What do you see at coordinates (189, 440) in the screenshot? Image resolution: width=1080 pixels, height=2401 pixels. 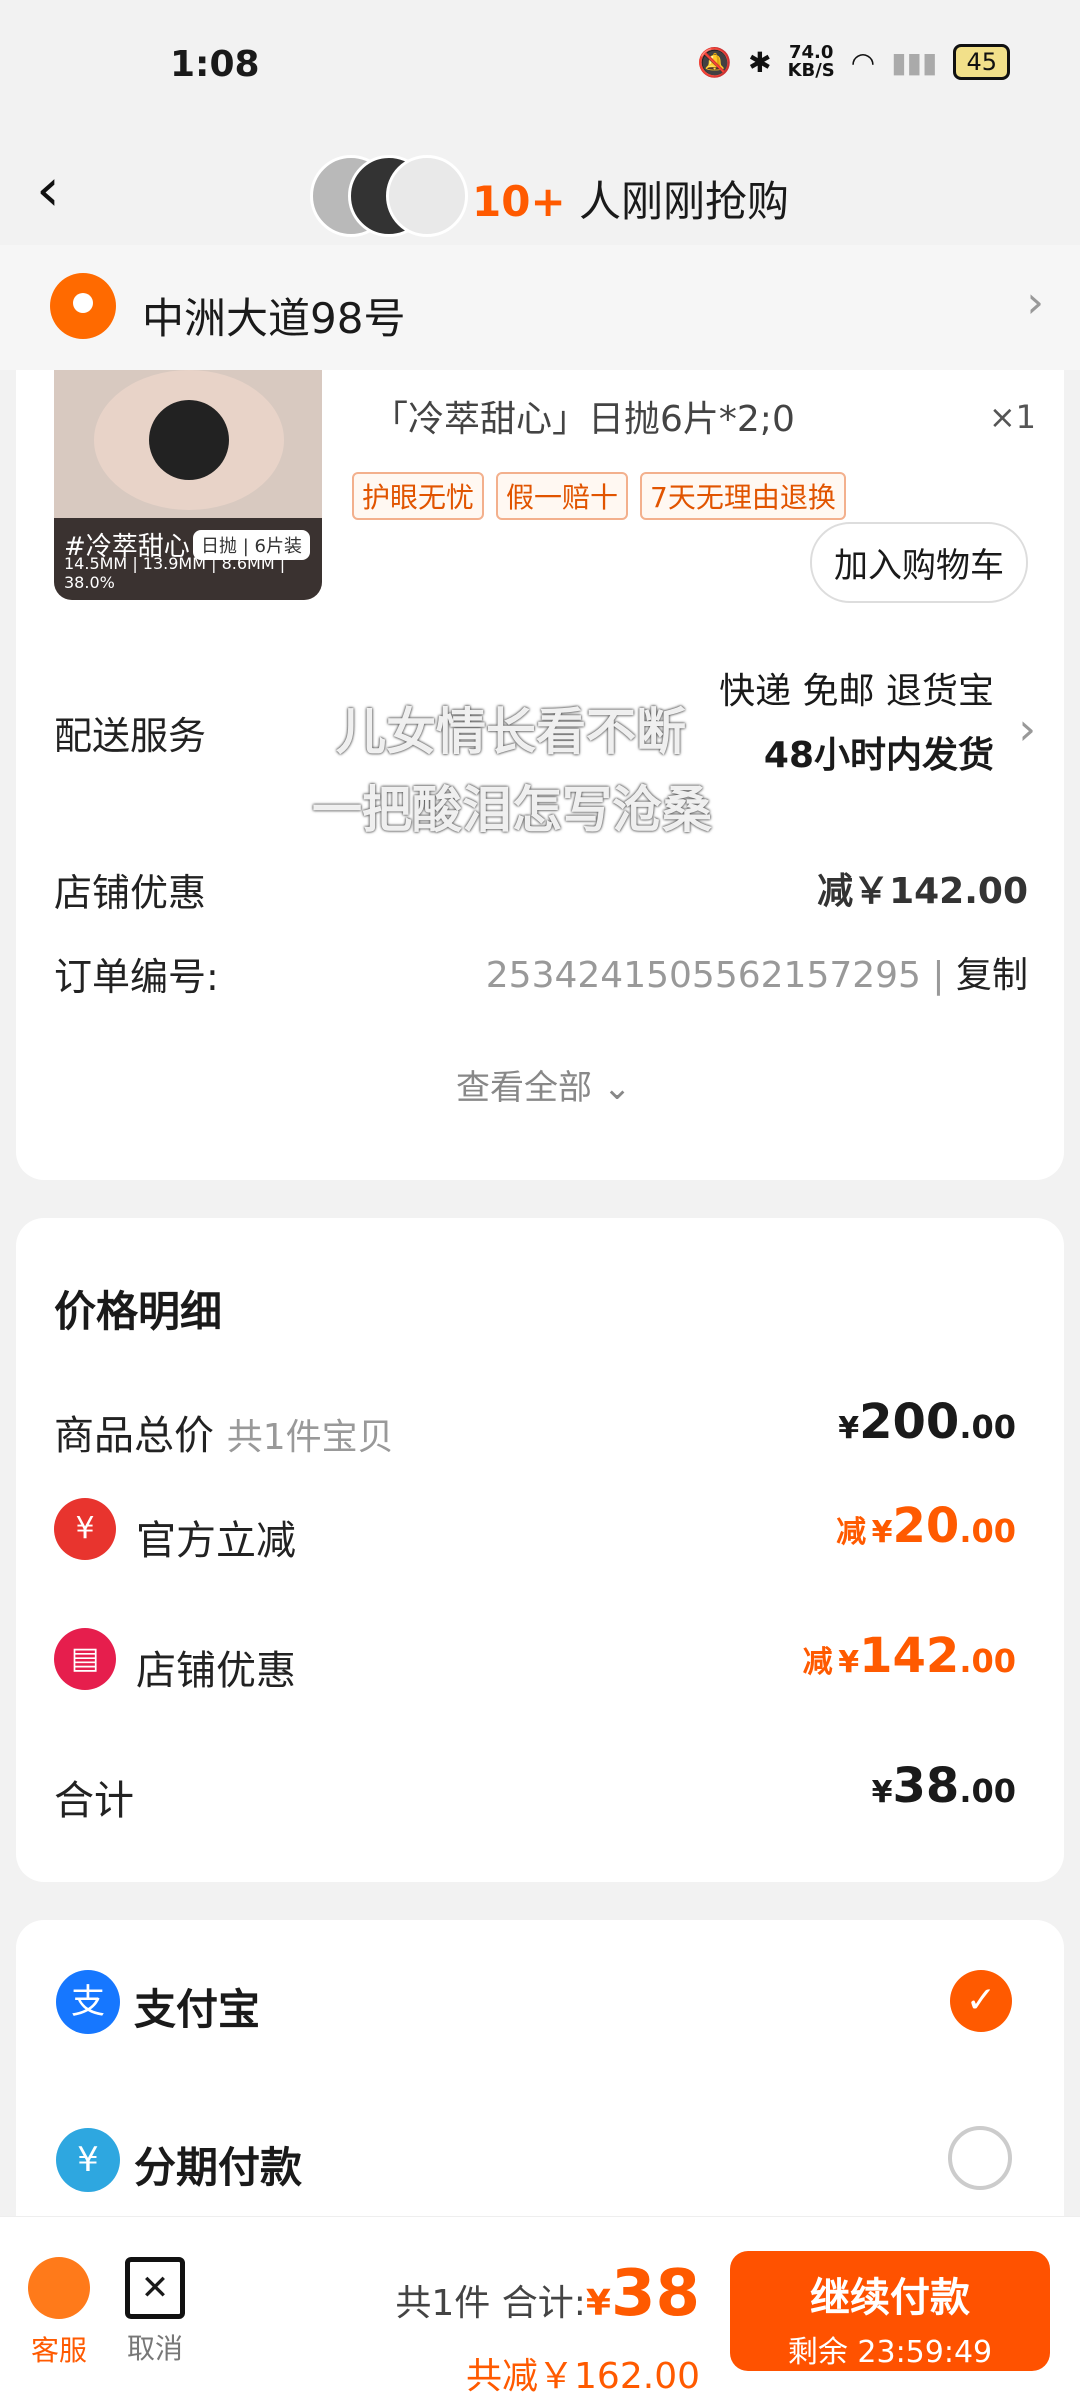 I see `eye-image` at bounding box center [189, 440].